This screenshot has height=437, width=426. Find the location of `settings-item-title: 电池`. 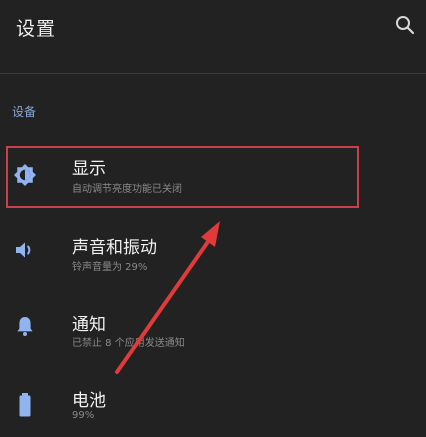

settings-item-title: 电池 is located at coordinates (89, 401).